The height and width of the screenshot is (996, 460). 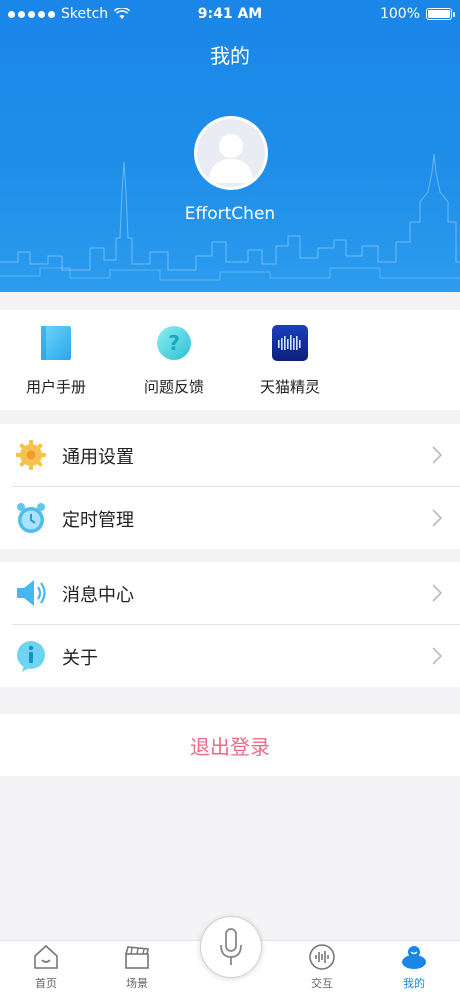 What do you see at coordinates (230, 56) in the screenshot?
I see `page-title: 我的` at bounding box center [230, 56].